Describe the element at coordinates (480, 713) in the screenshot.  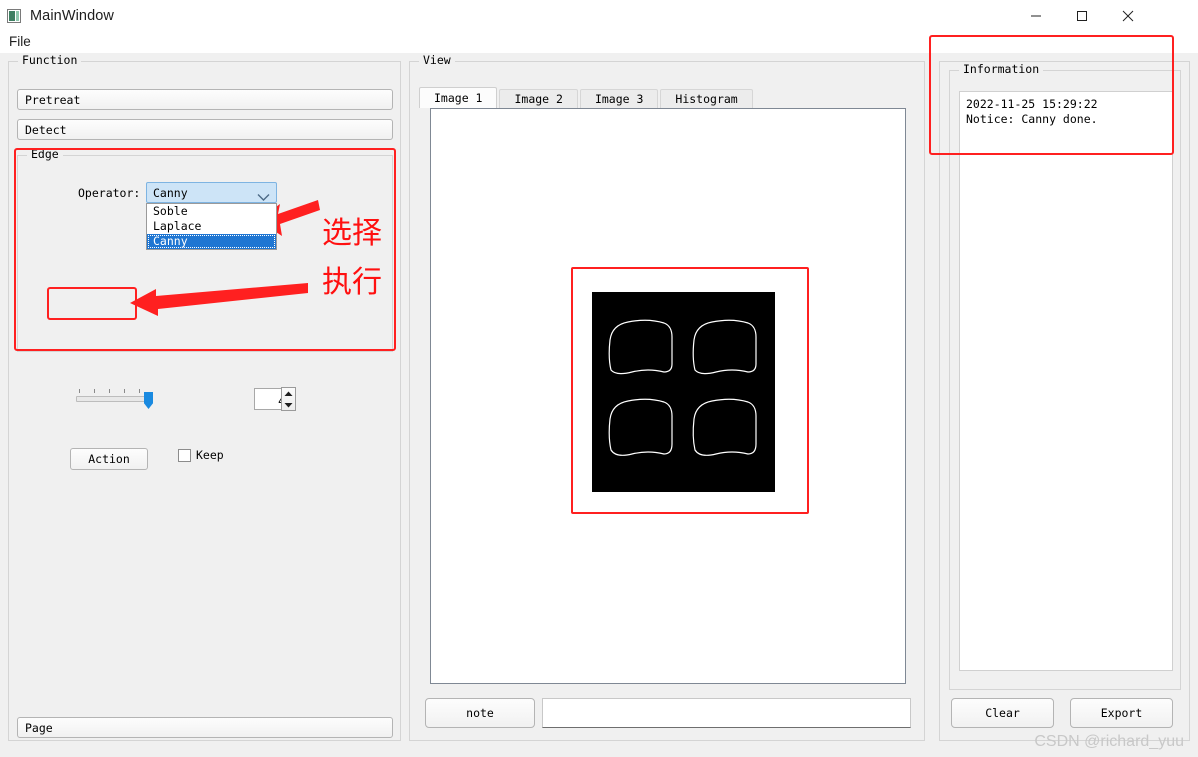
I see `note-button: note` at that location.